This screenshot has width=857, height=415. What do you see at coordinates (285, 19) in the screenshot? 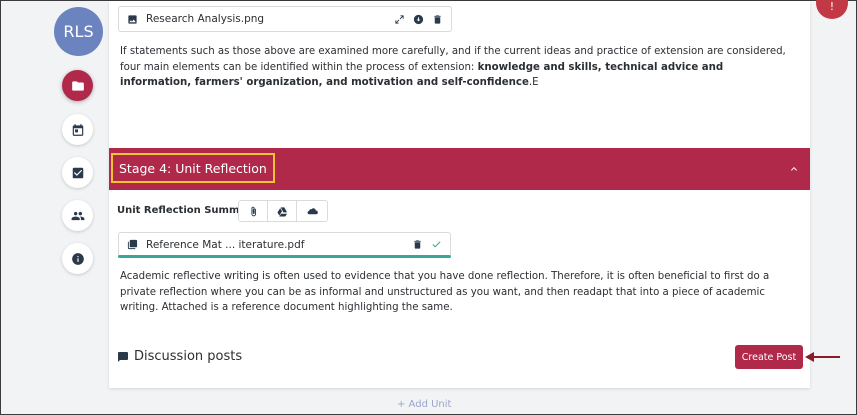
I see `attachment-chip: Research Analysis.png` at bounding box center [285, 19].